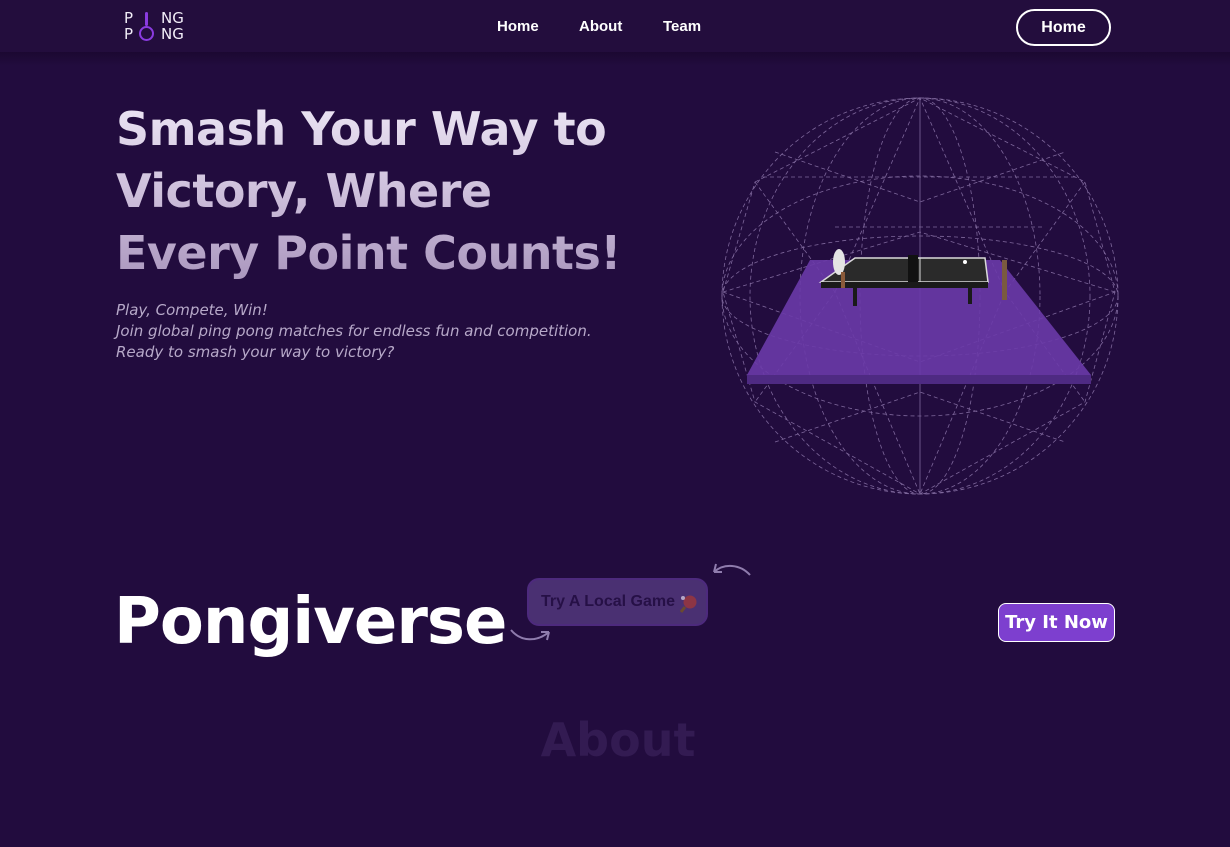 Image resolution: width=1230 pixels, height=847 pixels. I want to click on nav-link-team: Team, so click(682, 26).